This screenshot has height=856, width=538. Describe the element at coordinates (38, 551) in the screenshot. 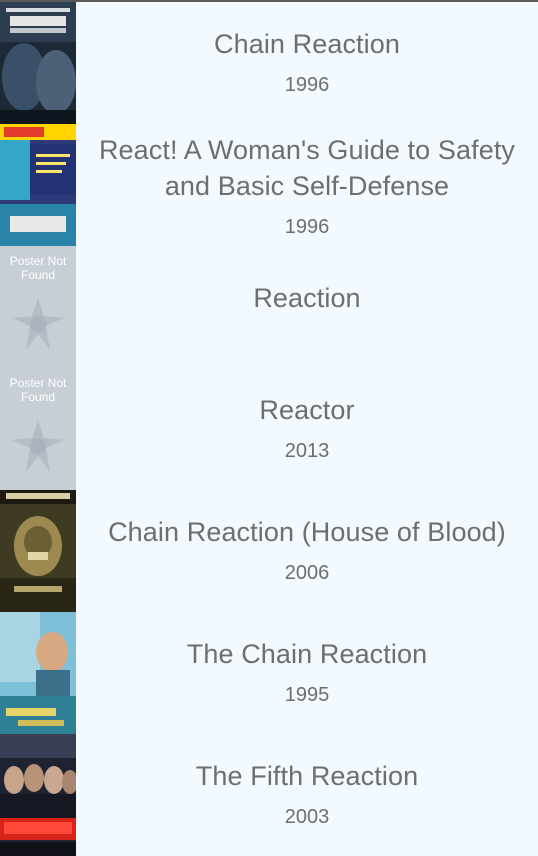

I see `house-of-blood-poster` at that location.